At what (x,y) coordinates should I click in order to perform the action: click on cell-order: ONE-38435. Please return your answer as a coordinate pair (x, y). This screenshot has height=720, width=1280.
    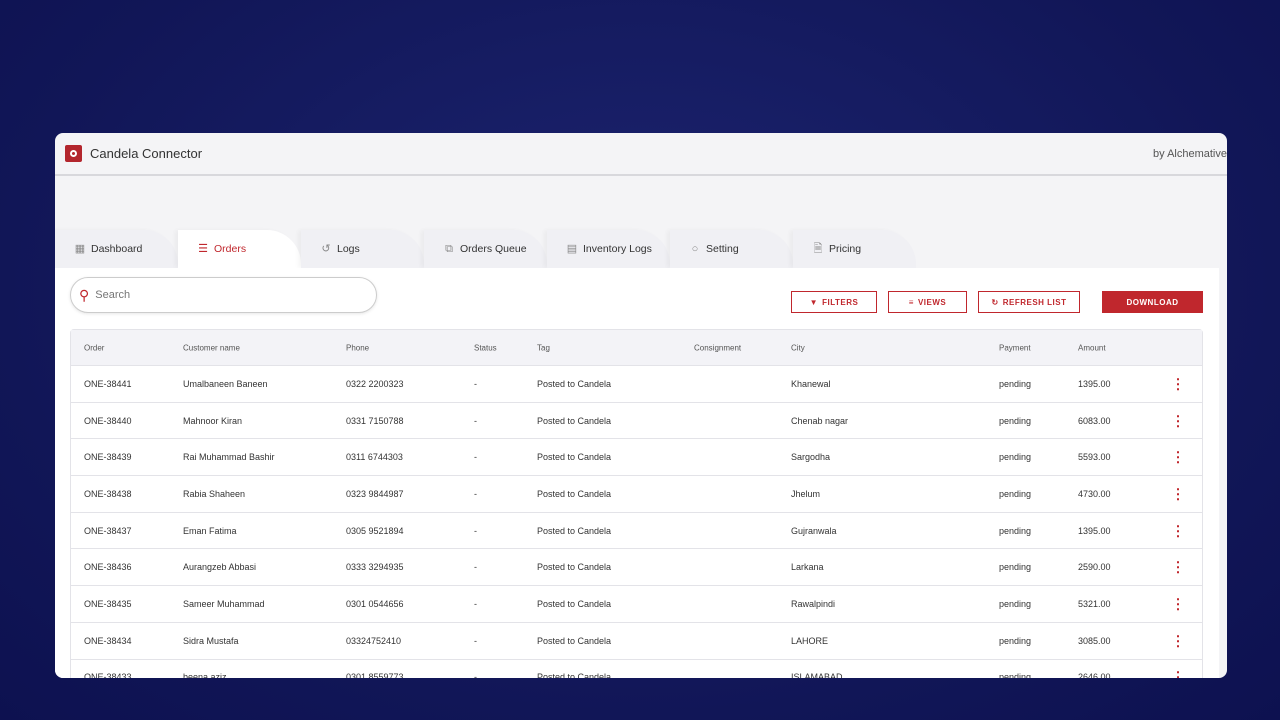
    Looking at the image, I should click on (108, 603).